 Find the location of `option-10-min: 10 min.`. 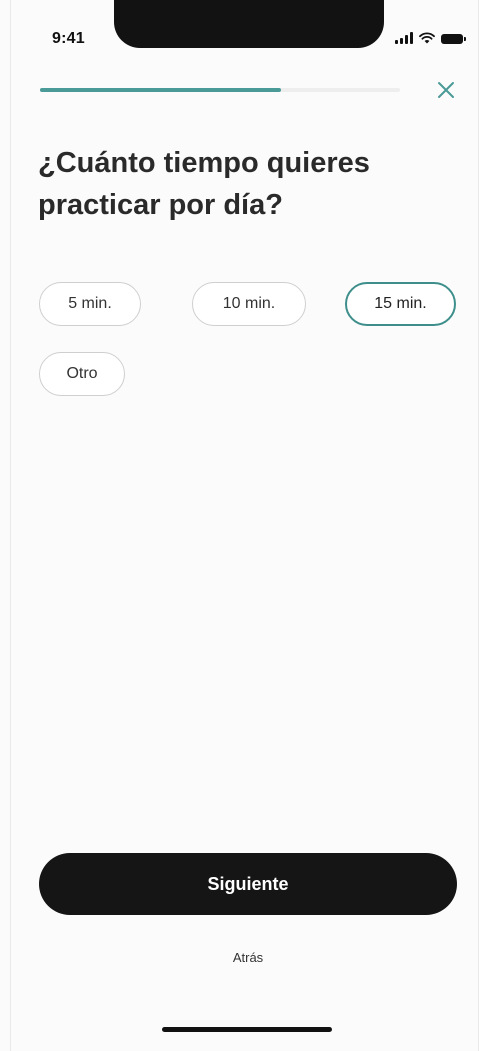

option-10-min: 10 min. is located at coordinates (249, 304).